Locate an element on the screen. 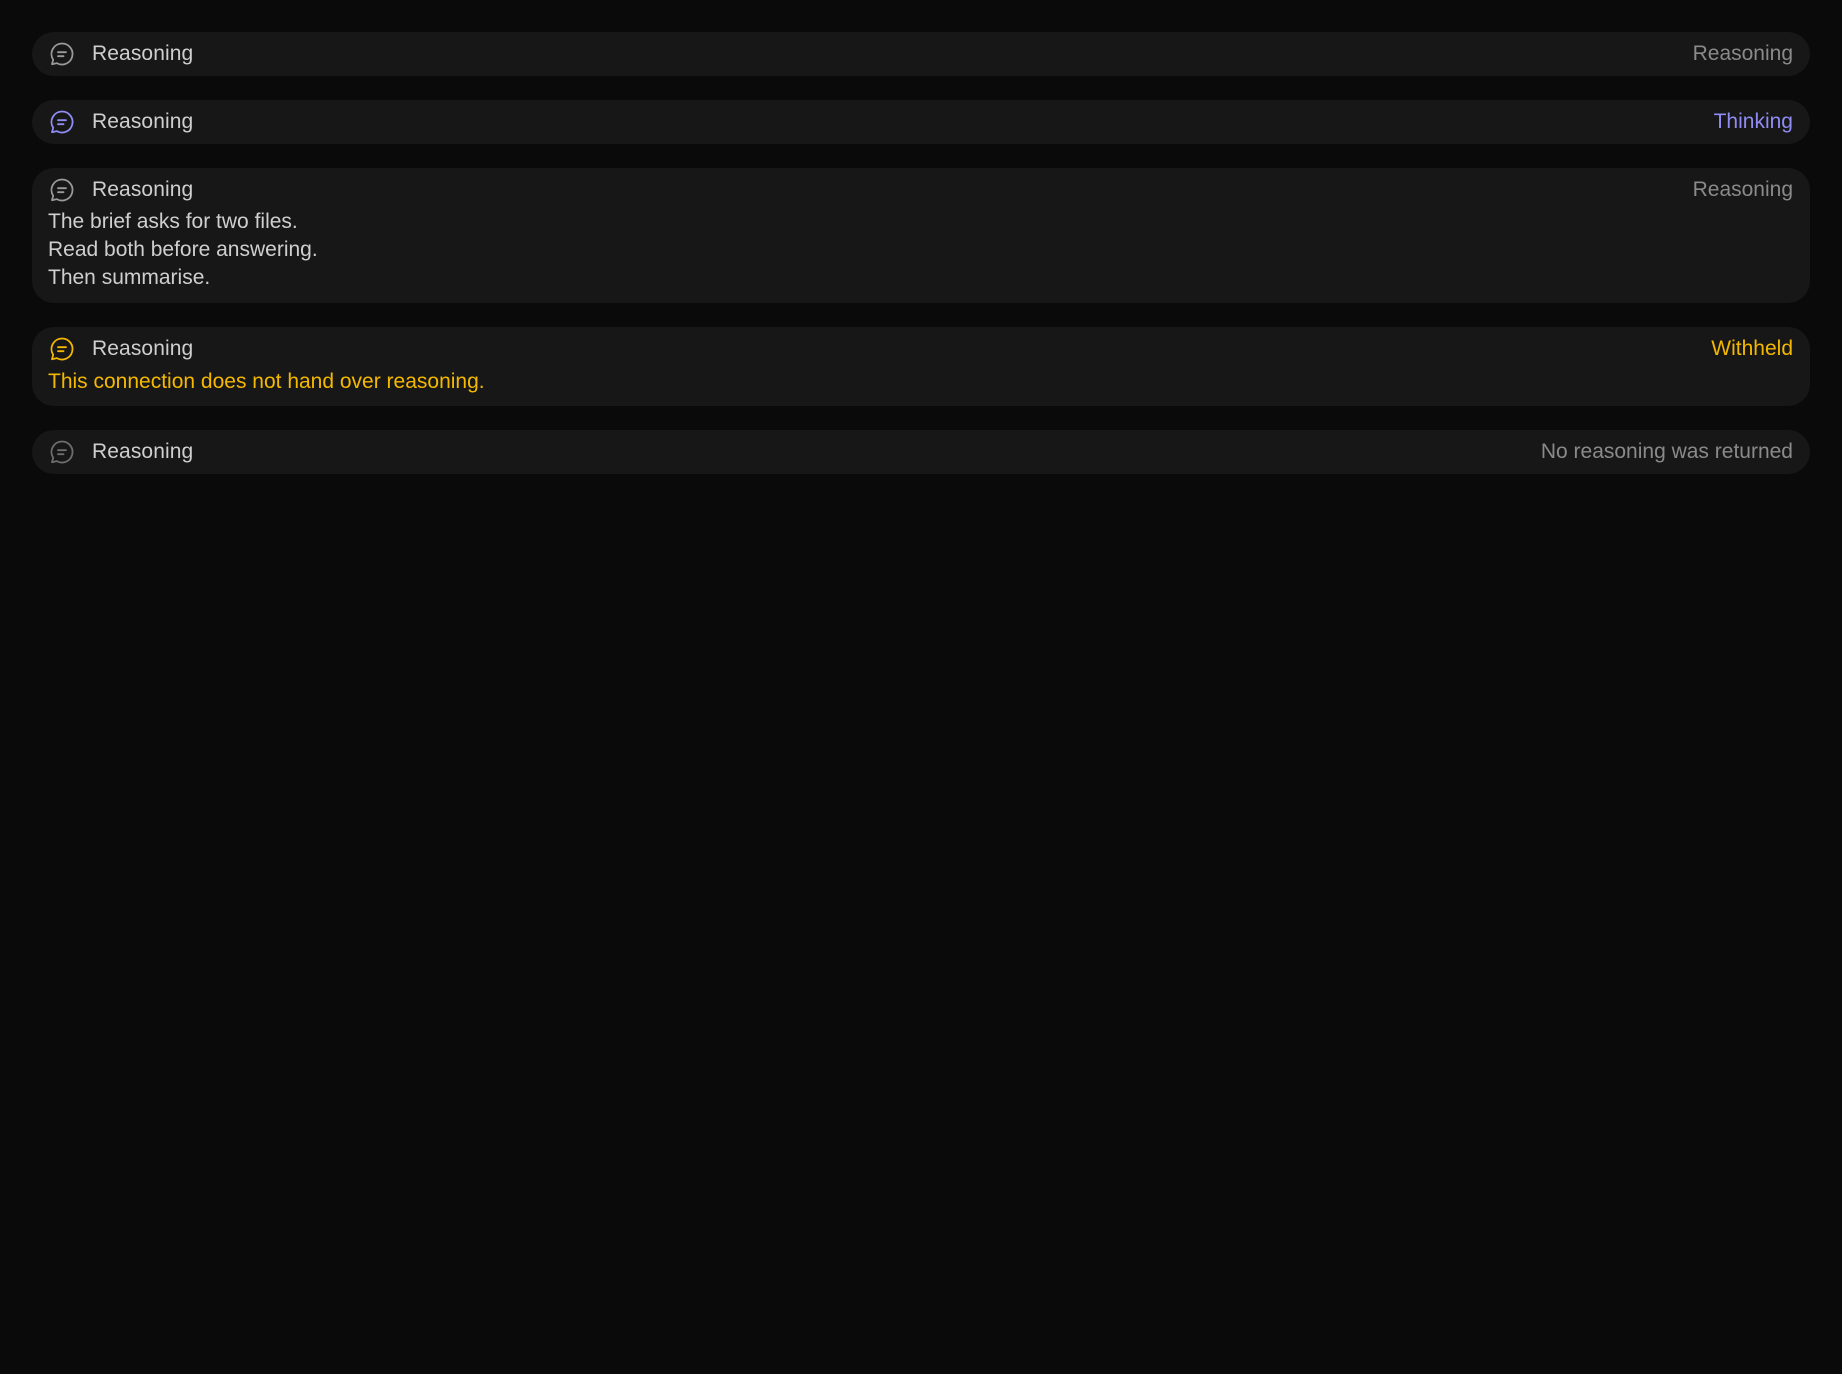 This screenshot has height=1374, width=1842. reasoning-panel-header: Reasoning Thinking is located at coordinates (920, 122).